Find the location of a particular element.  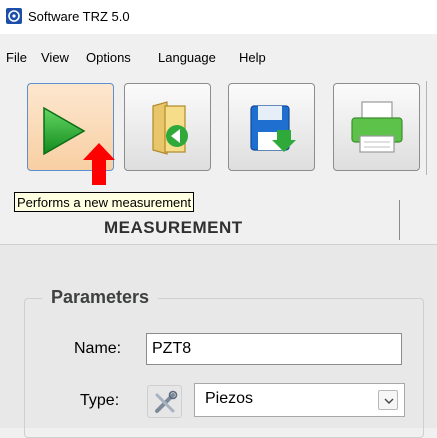

open-button is located at coordinates (167, 127).